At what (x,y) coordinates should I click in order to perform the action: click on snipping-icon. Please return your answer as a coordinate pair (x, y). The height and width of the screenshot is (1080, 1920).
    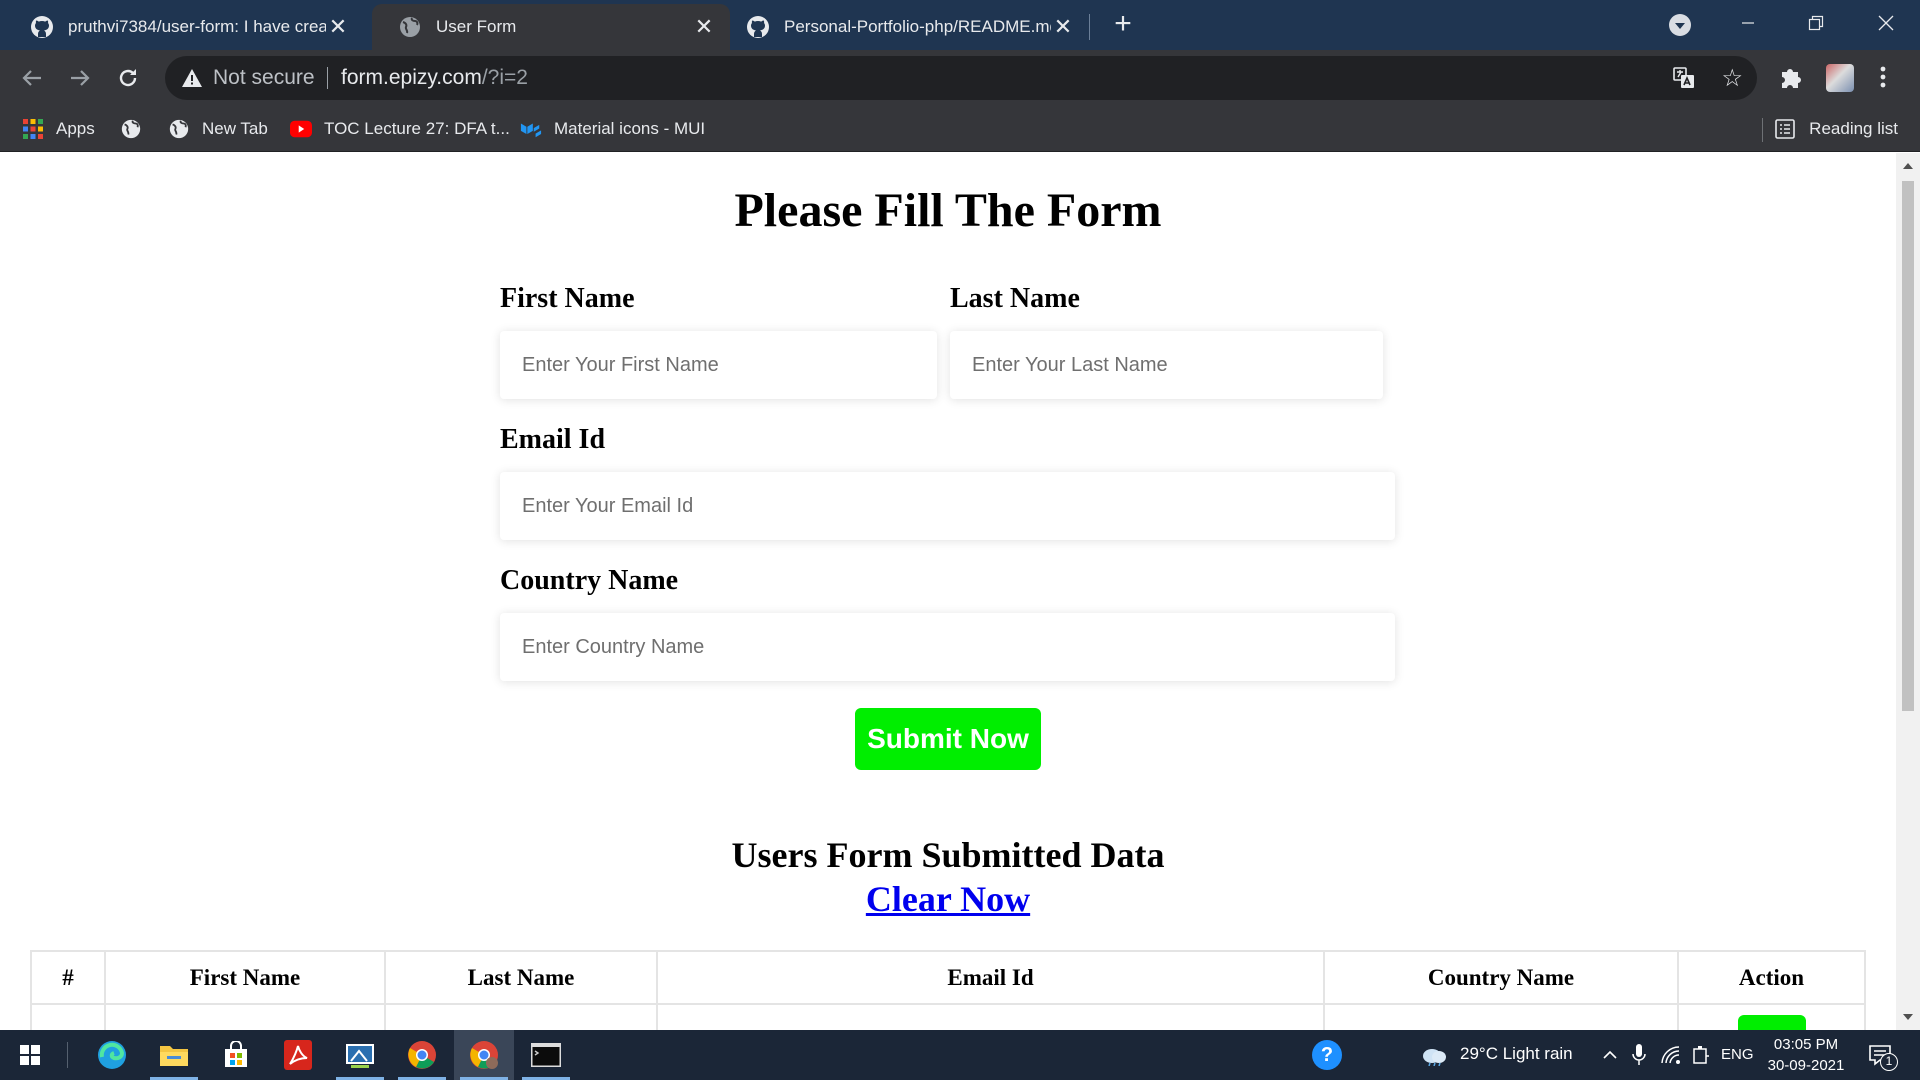
    Looking at the image, I should click on (360, 1056).